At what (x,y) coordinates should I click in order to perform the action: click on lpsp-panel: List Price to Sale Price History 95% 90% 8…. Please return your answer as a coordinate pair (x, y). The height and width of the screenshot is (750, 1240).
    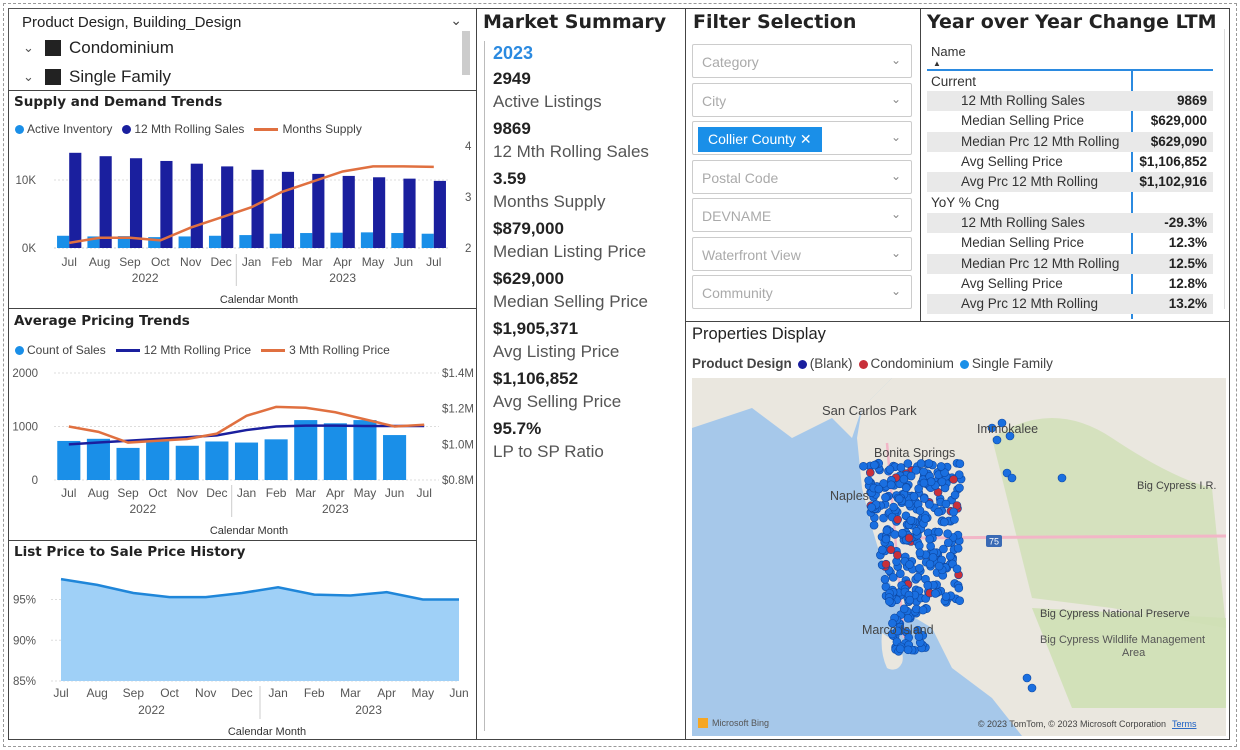
    Looking at the image, I should click on (242, 640).